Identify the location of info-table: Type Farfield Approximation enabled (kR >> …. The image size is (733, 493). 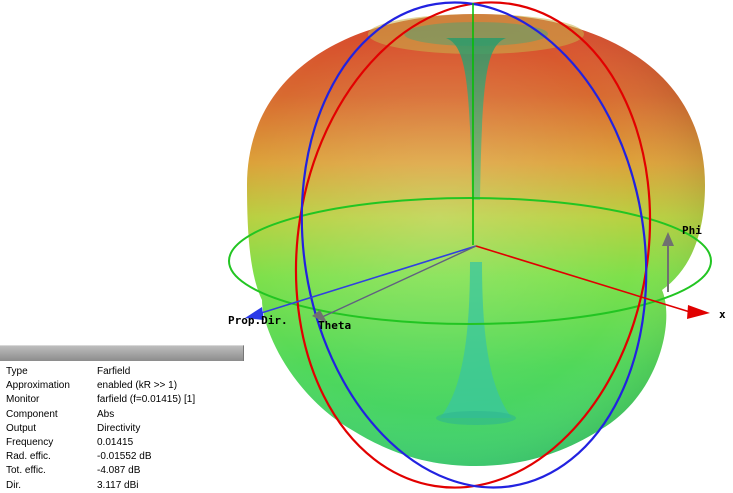
(124, 429).